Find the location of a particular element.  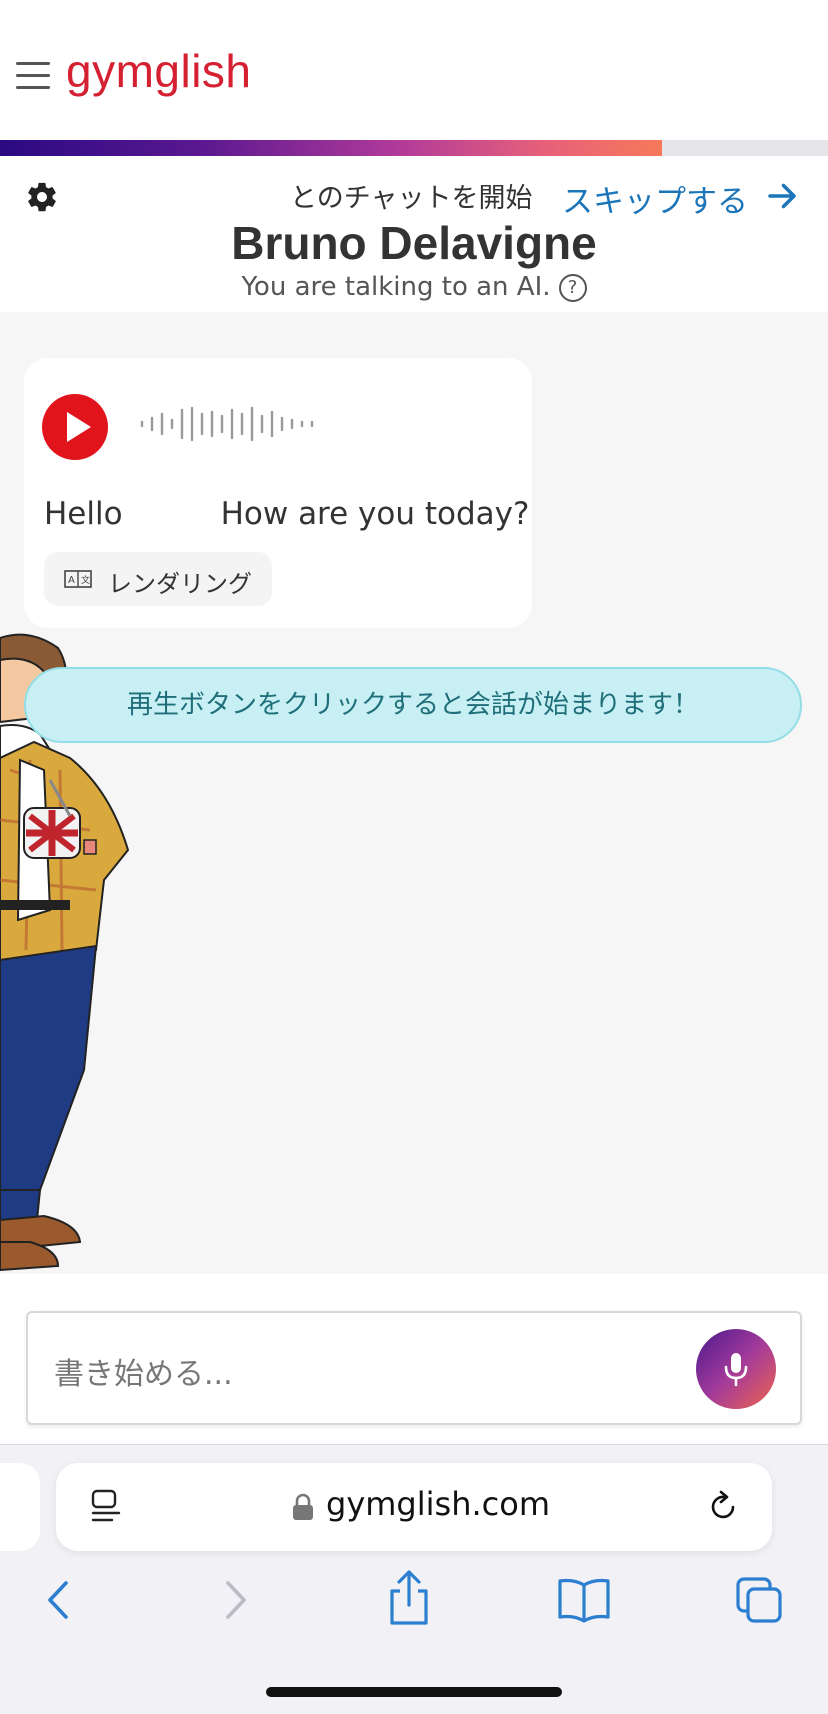

progress-fill is located at coordinates (331, 148).